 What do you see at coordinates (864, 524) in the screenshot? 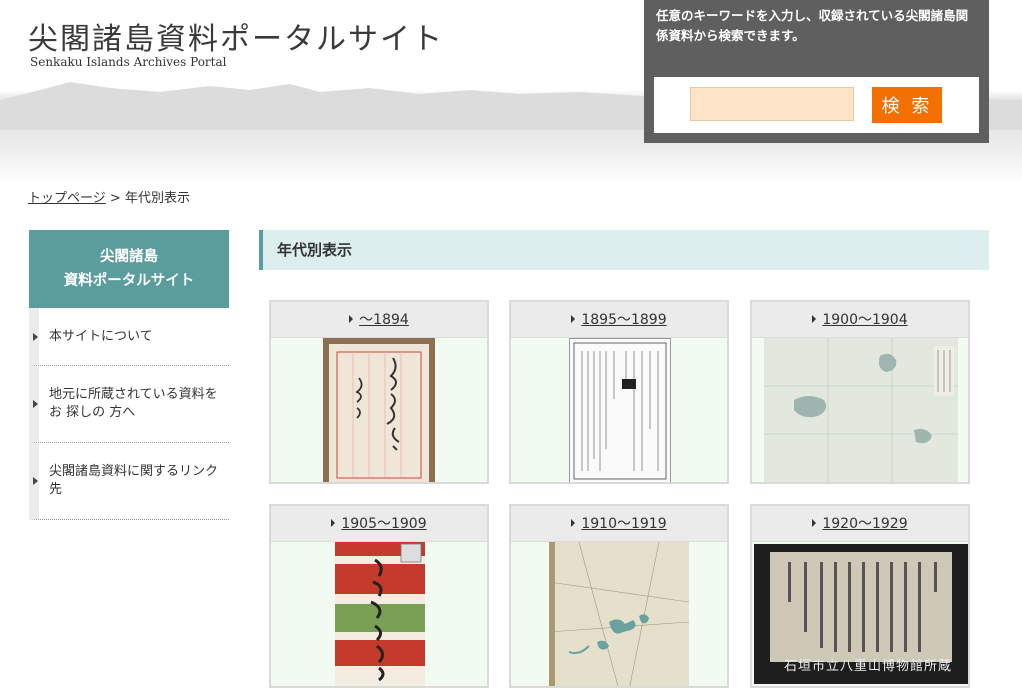
I see `period-link: 1920～1929` at bounding box center [864, 524].